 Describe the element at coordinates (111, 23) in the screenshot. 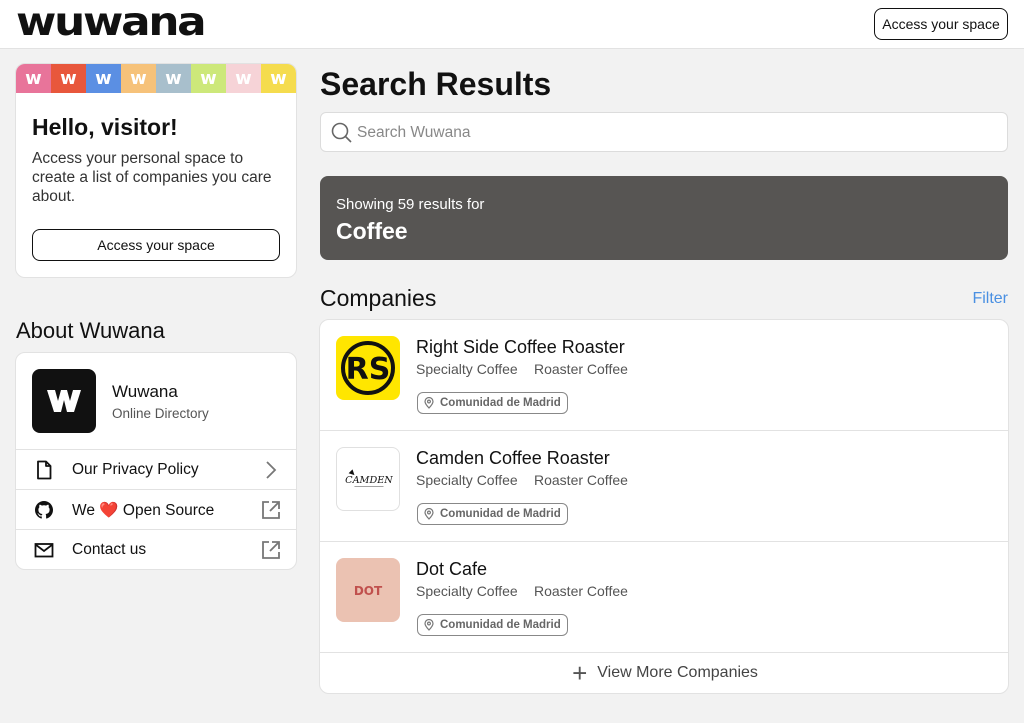

I see `wuwana-logo: wuwana` at that location.